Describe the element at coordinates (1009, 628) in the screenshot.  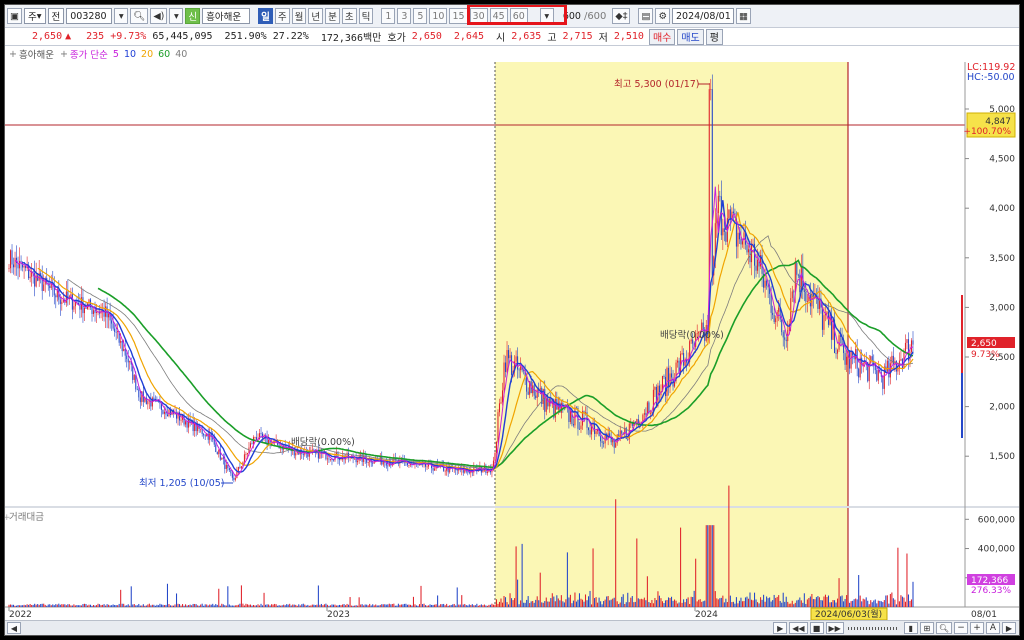
I see `scroll-right-icon: ▶` at that location.